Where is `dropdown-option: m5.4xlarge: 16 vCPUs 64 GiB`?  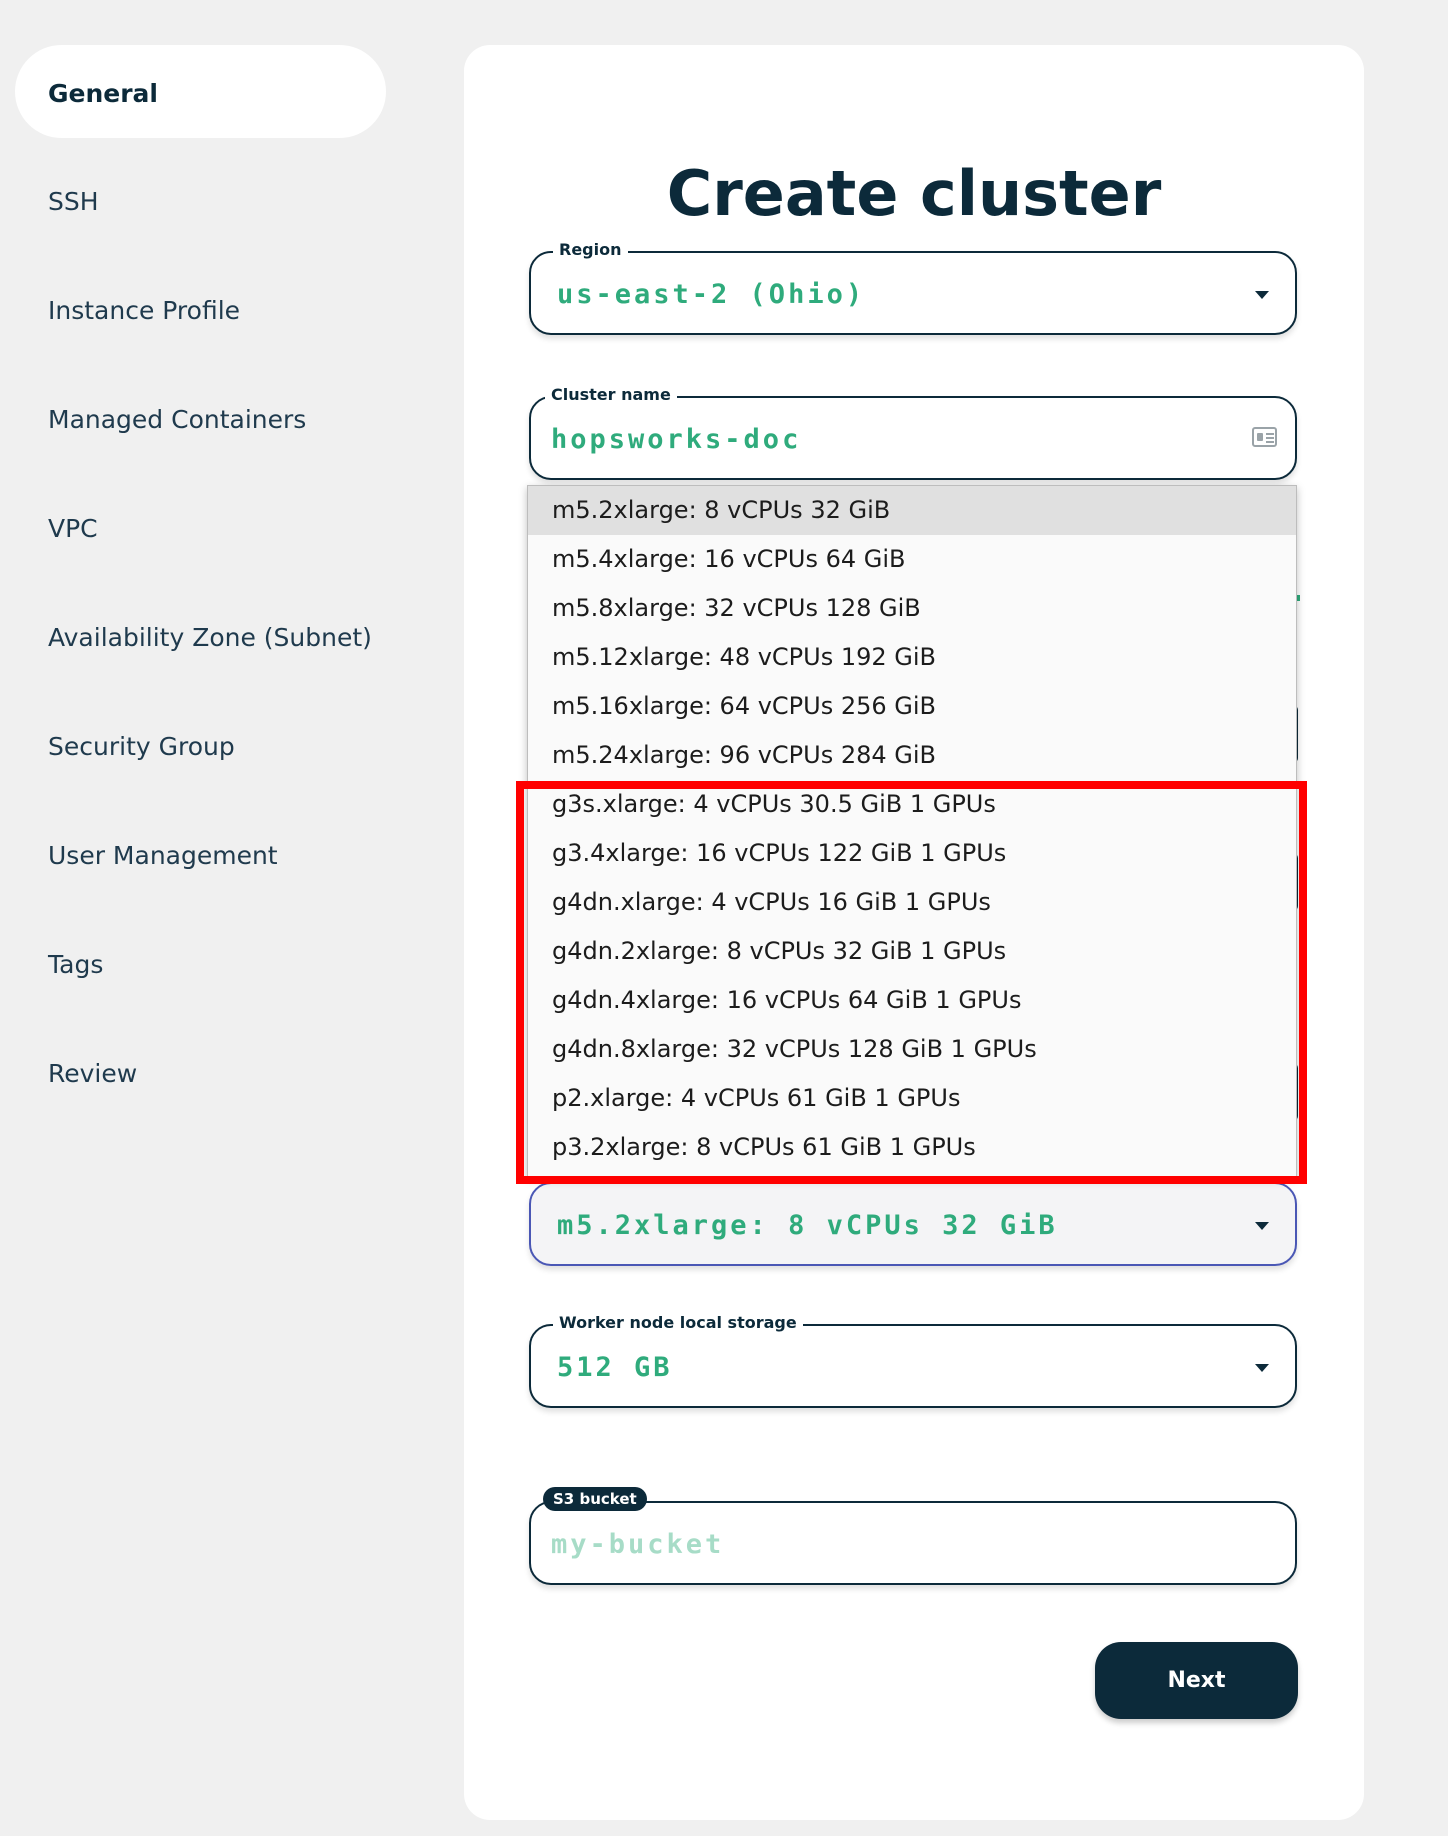 dropdown-option: m5.4xlarge: 16 vCPUs 64 GiB is located at coordinates (912, 559).